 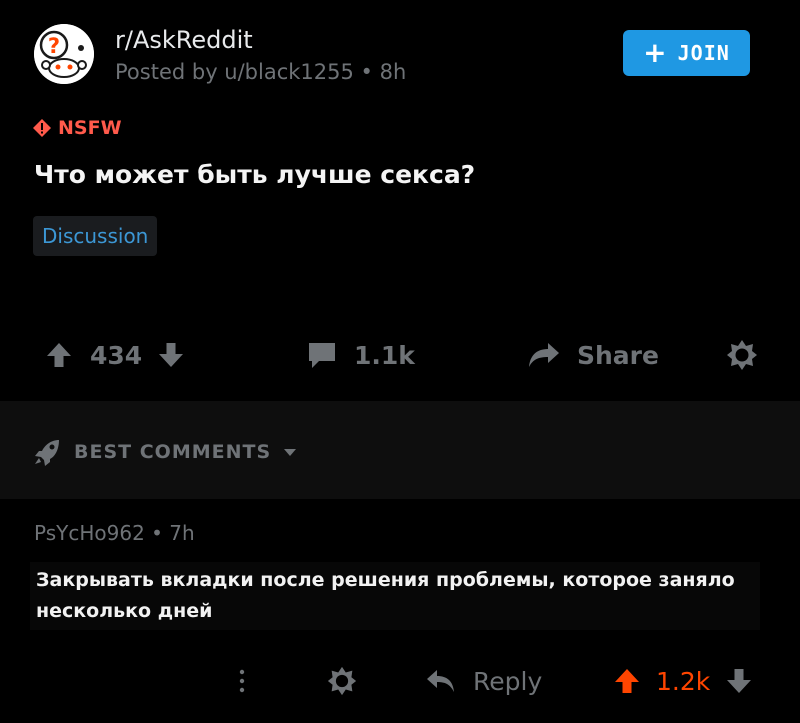 I want to click on join-label: JOIN, so click(x=703, y=53).